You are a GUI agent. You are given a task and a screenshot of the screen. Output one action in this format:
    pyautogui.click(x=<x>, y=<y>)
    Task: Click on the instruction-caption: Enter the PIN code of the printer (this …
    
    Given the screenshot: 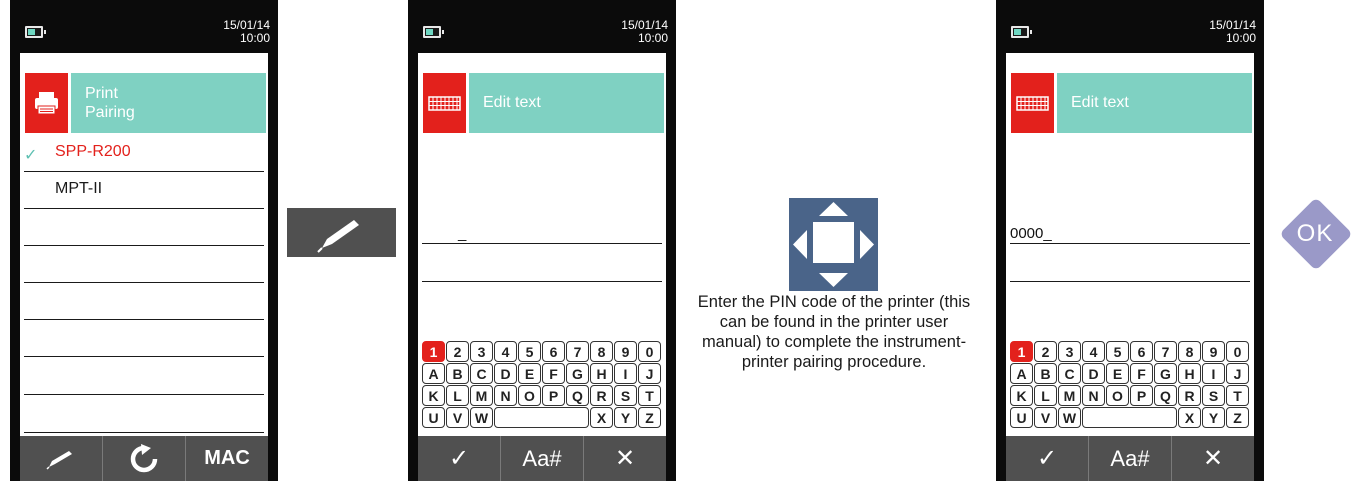 What is the action you would take?
    pyautogui.click(x=834, y=332)
    